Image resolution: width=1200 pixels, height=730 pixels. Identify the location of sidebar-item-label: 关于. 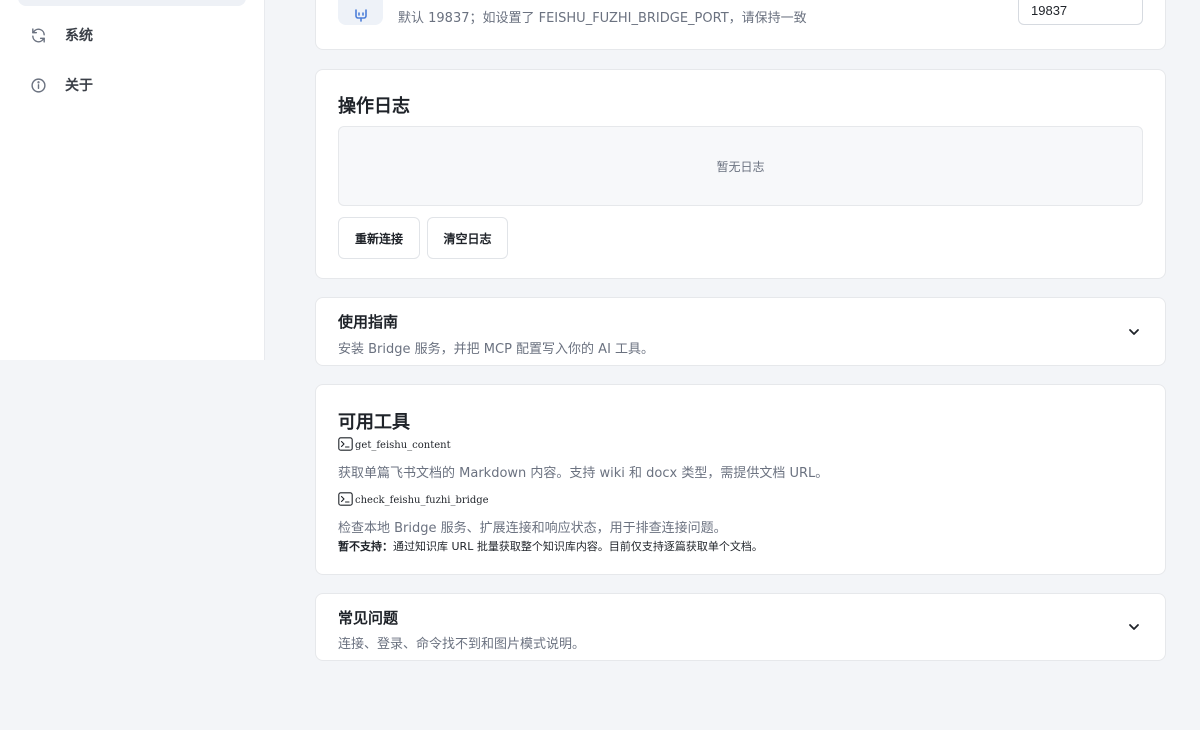
(79, 86).